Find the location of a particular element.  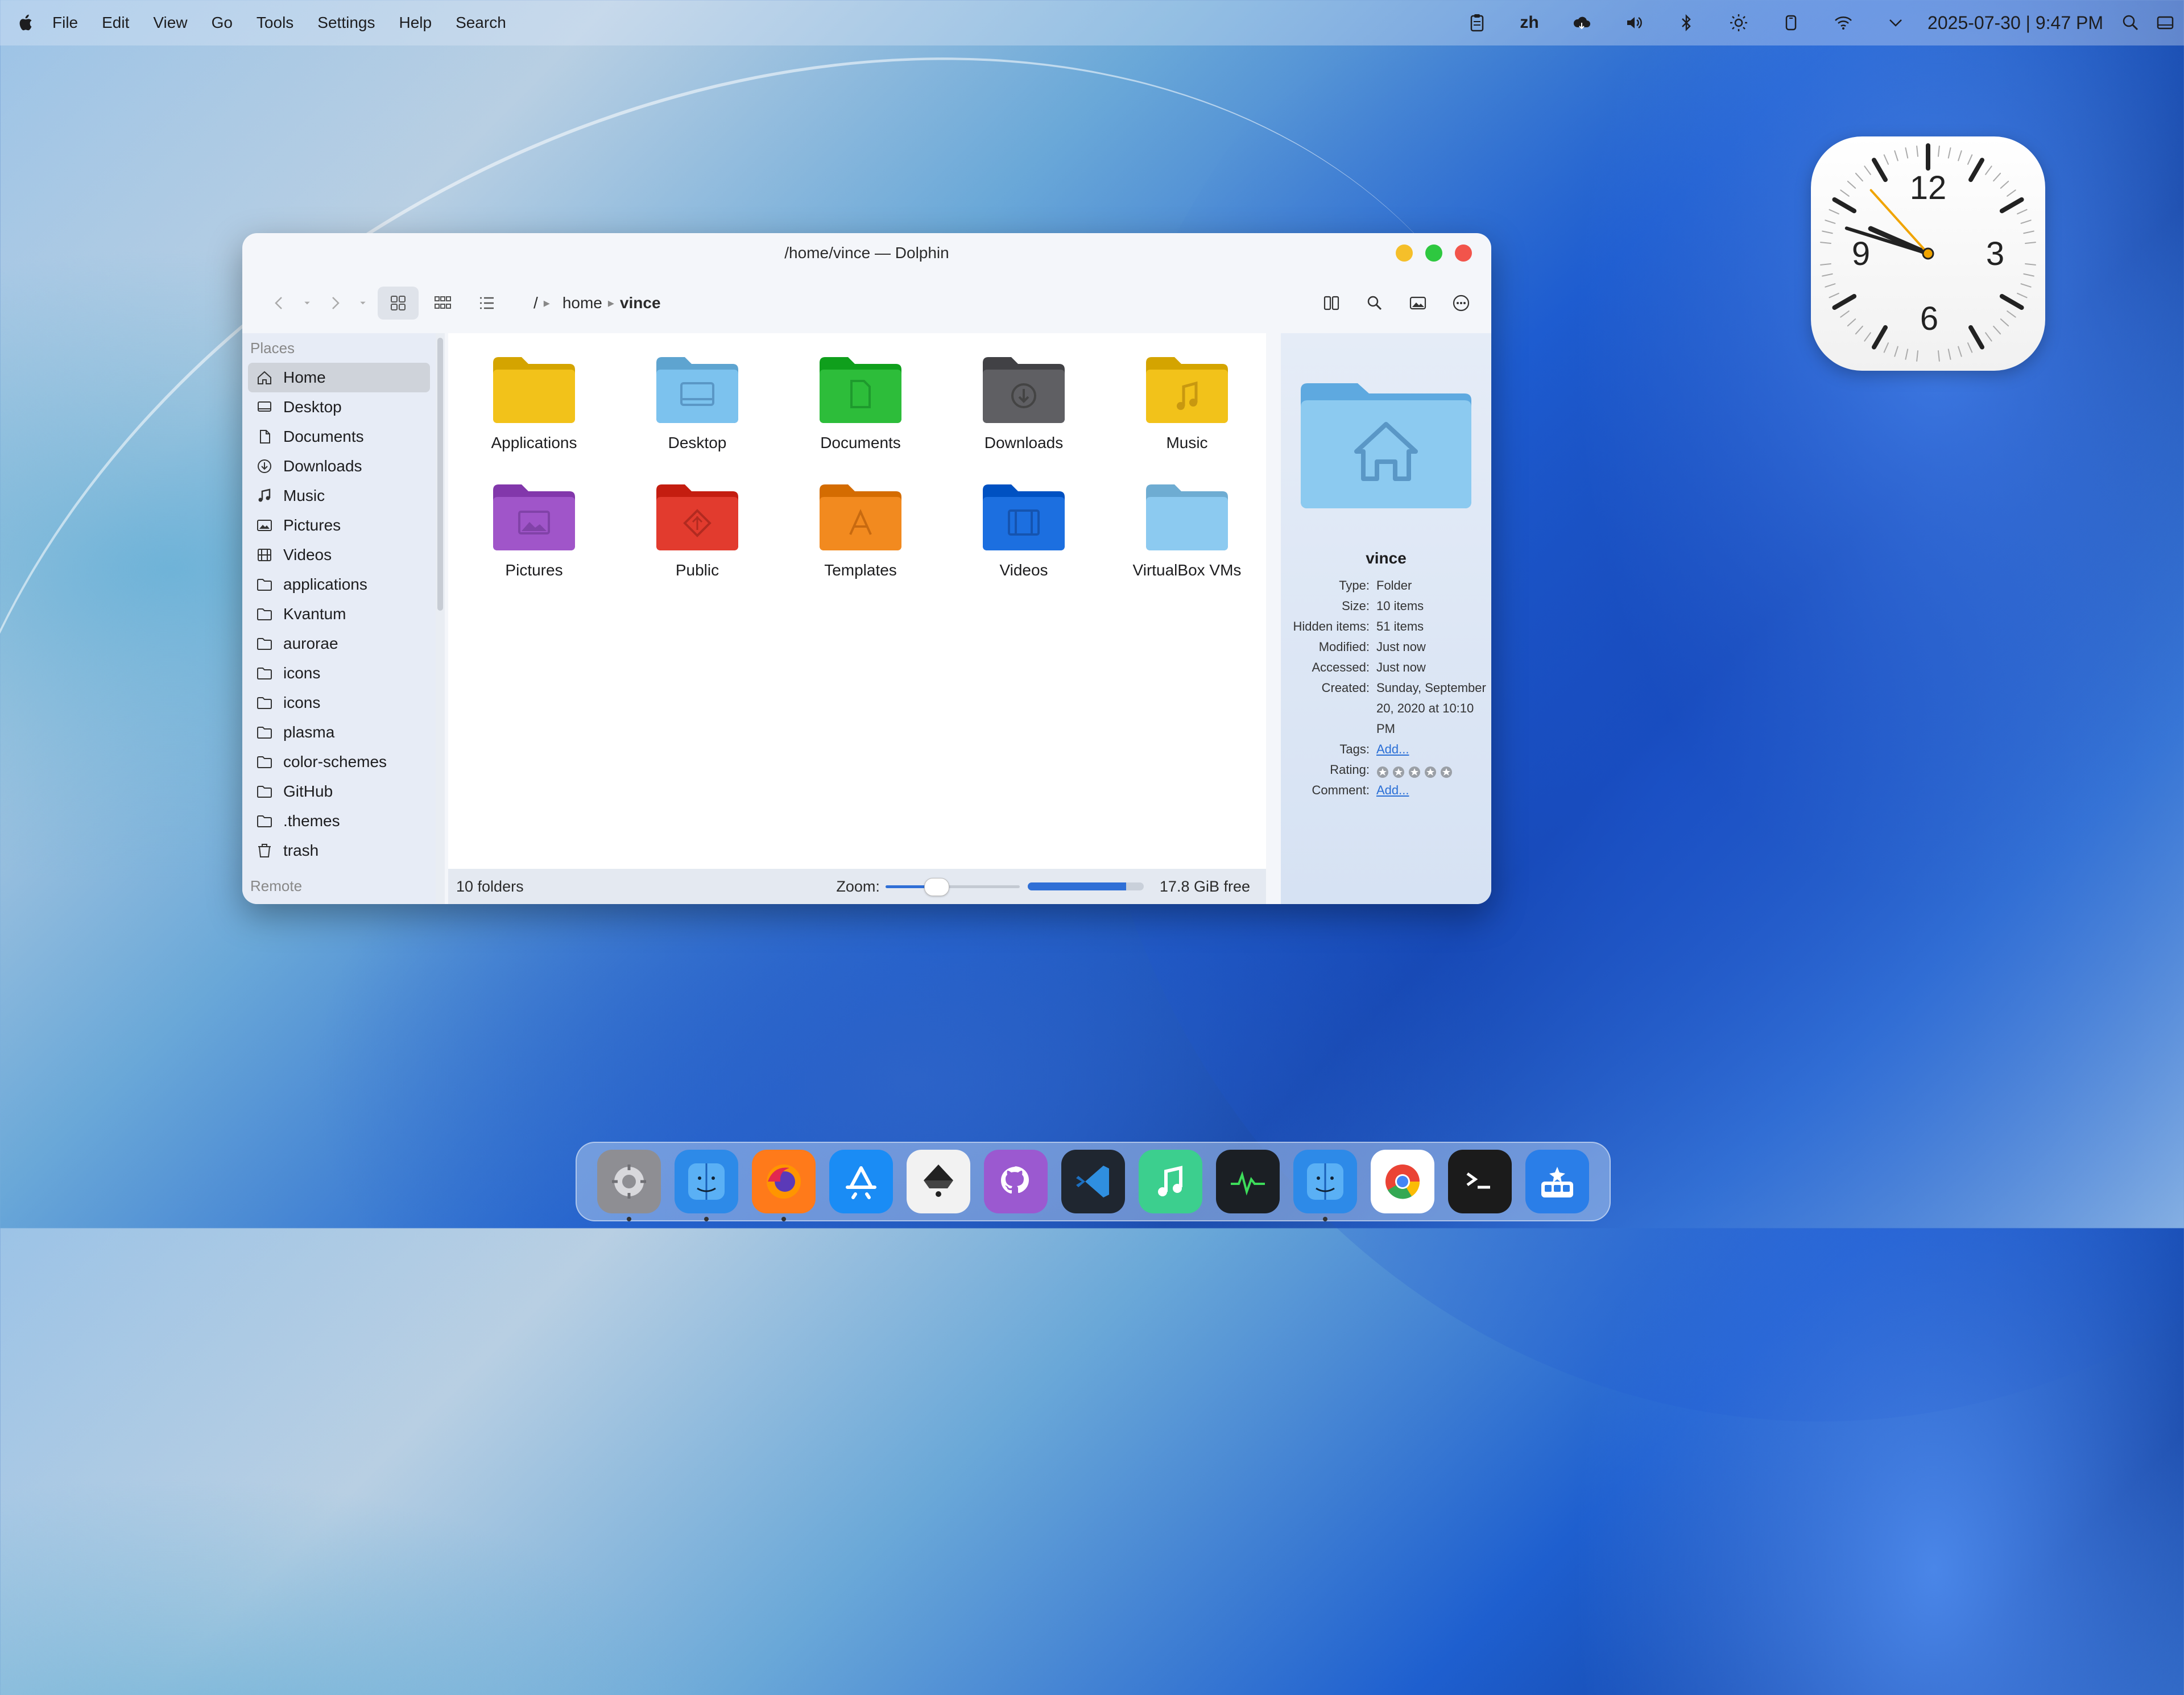

menu-settings: Settings is located at coordinates (346, 23).